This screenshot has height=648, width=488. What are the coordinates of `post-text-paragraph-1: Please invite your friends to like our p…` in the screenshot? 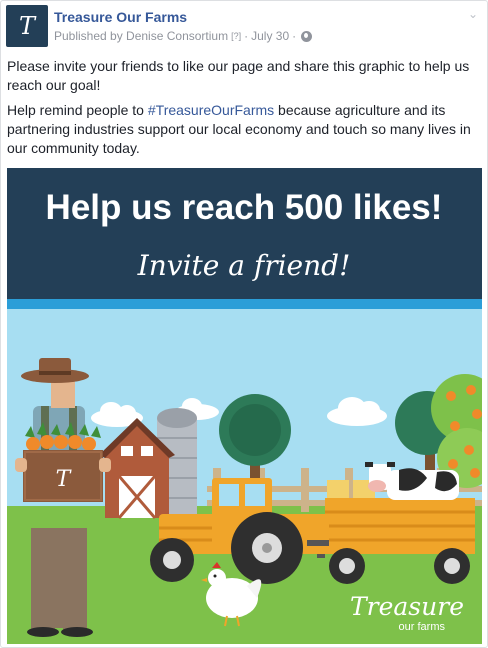 It's located at (238, 75).